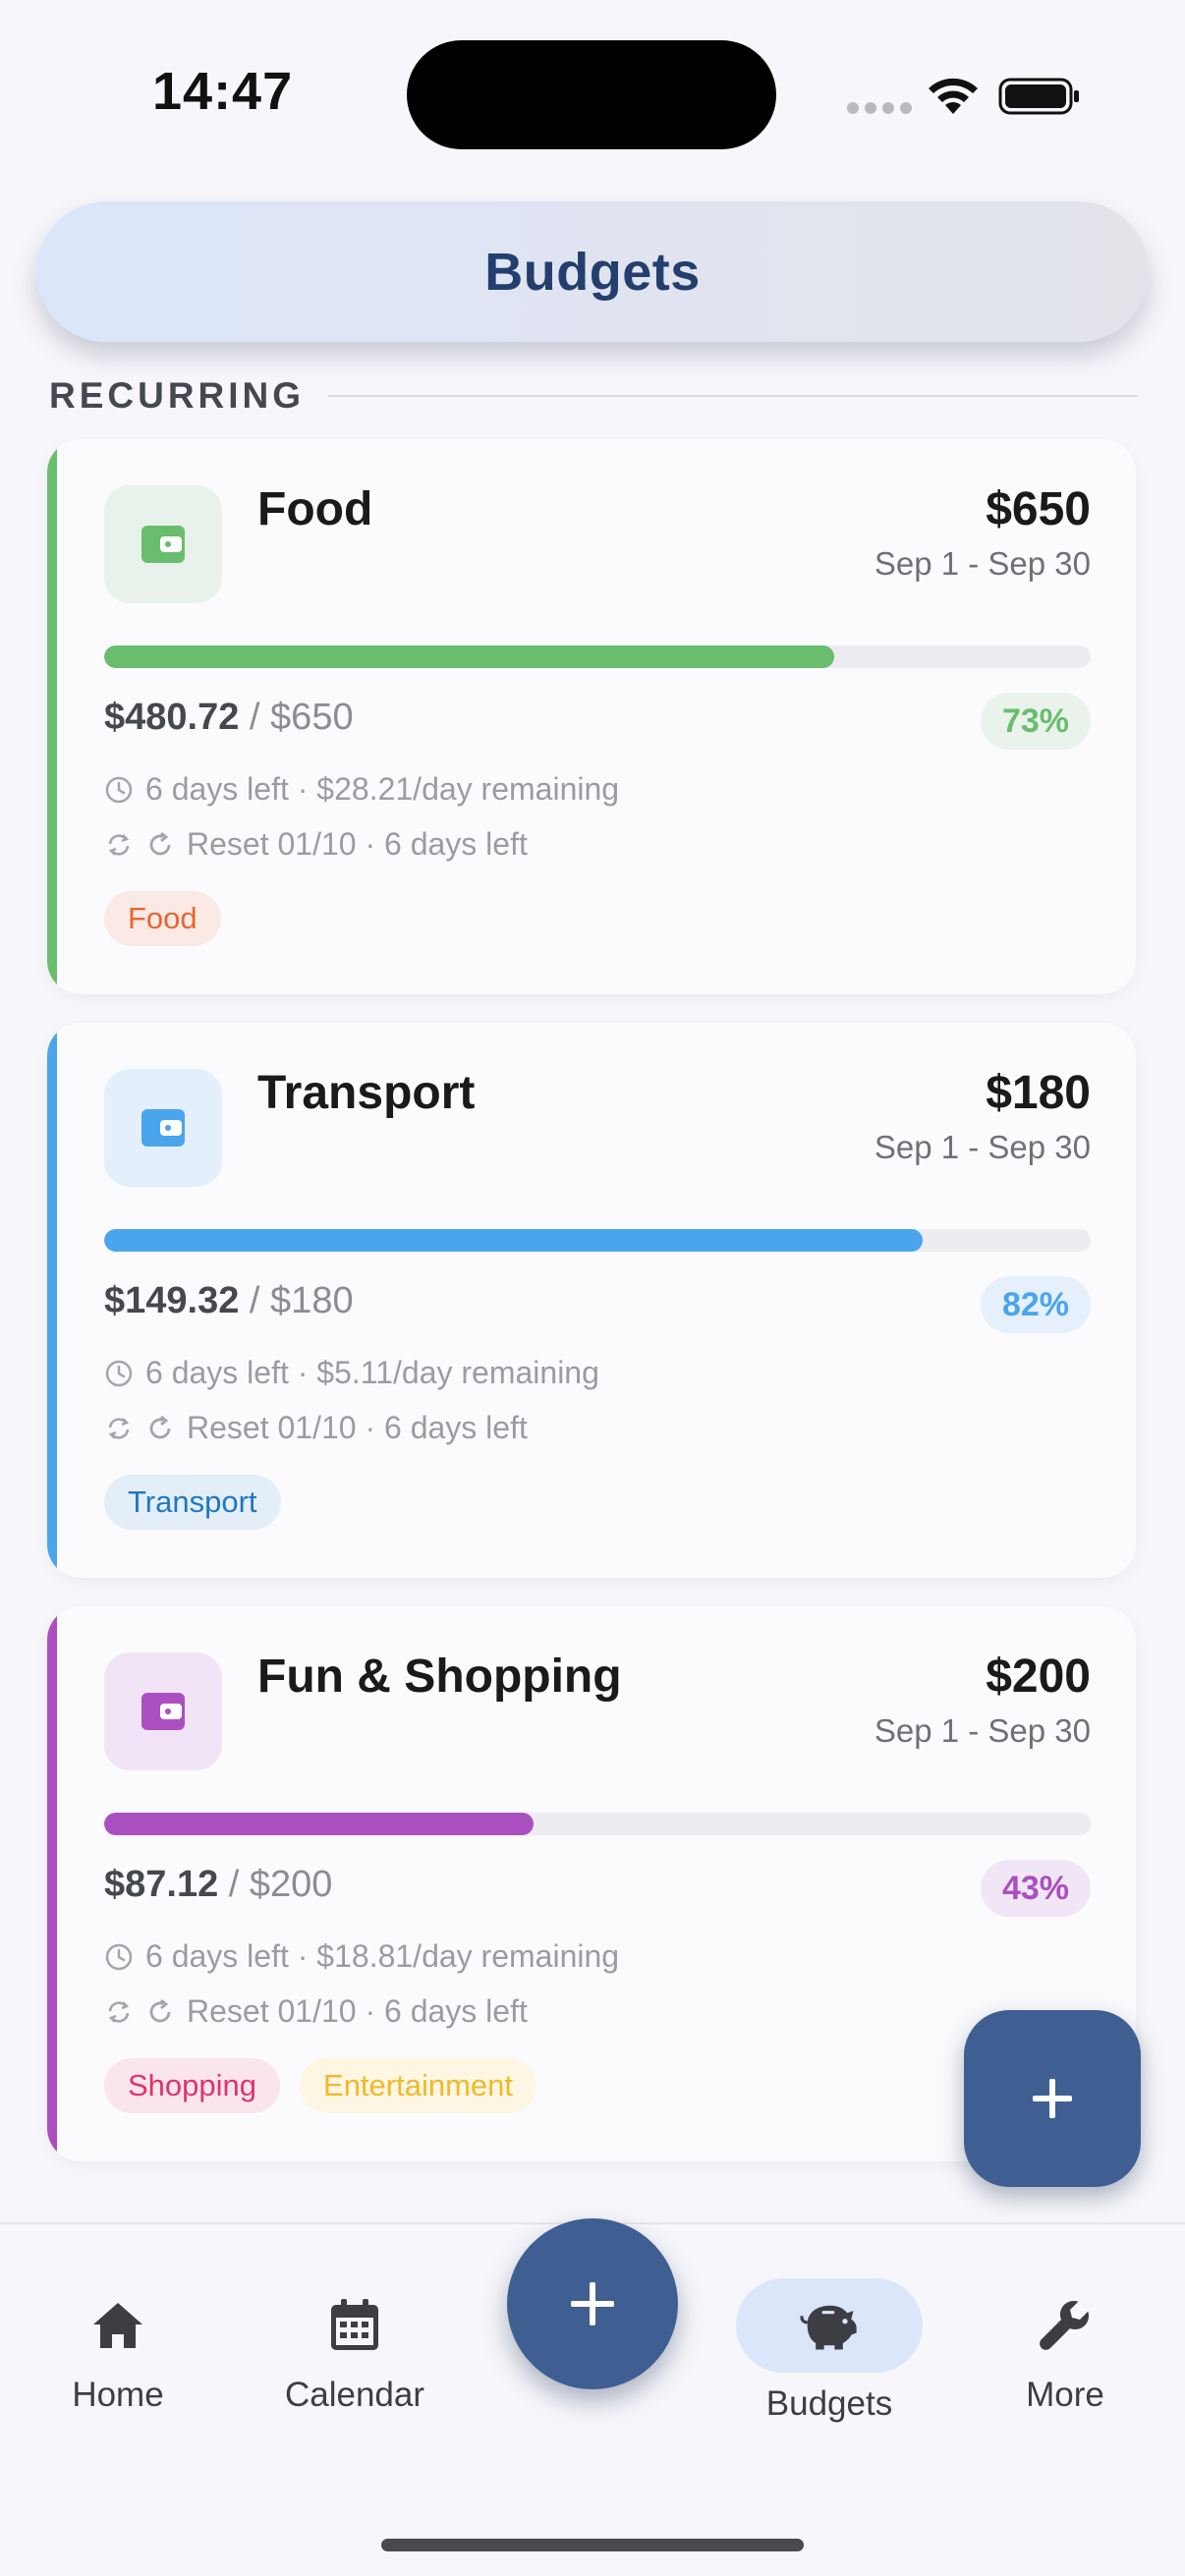 Image resolution: width=1185 pixels, height=2576 pixels. What do you see at coordinates (118, 2354) in the screenshot?
I see `nav-item-home: Home` at bounding box center [118, 2354].